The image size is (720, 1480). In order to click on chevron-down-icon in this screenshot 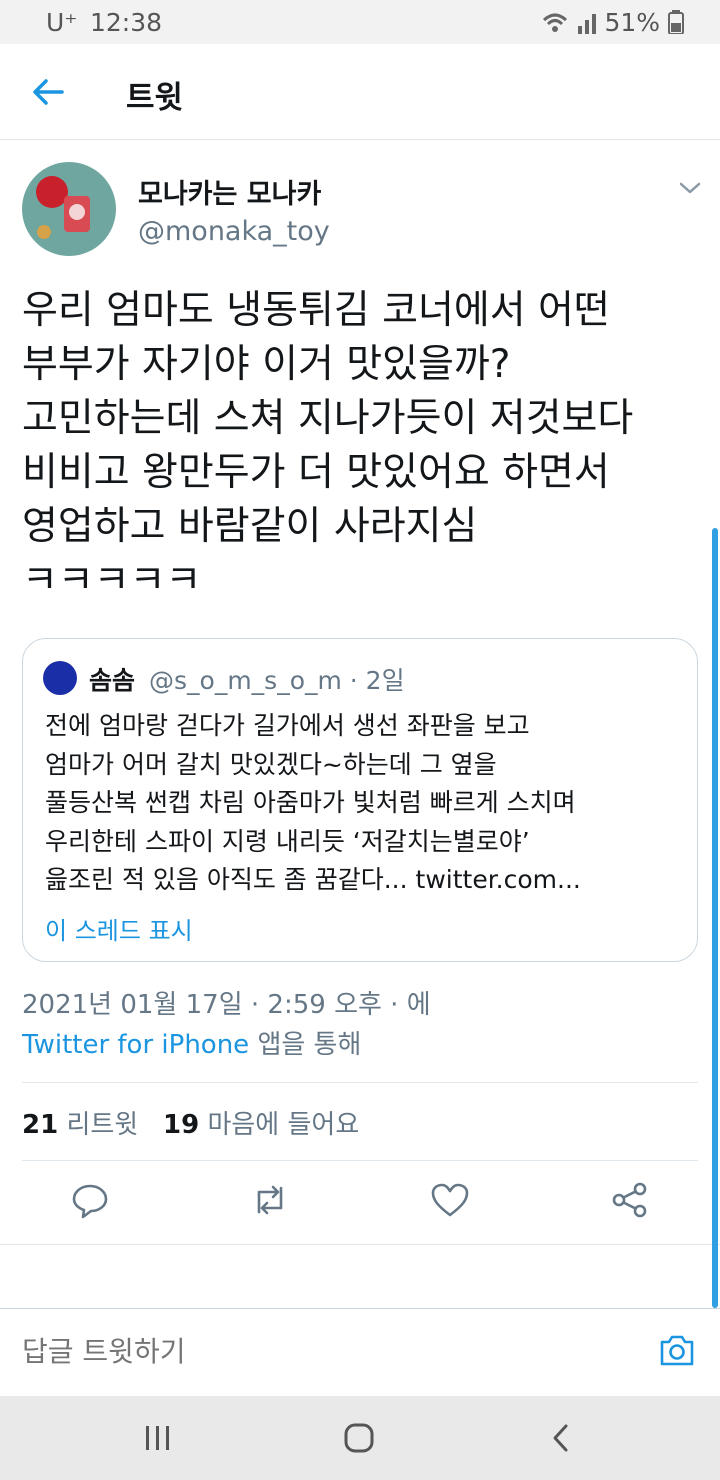, I will do `click(690, 188)`.